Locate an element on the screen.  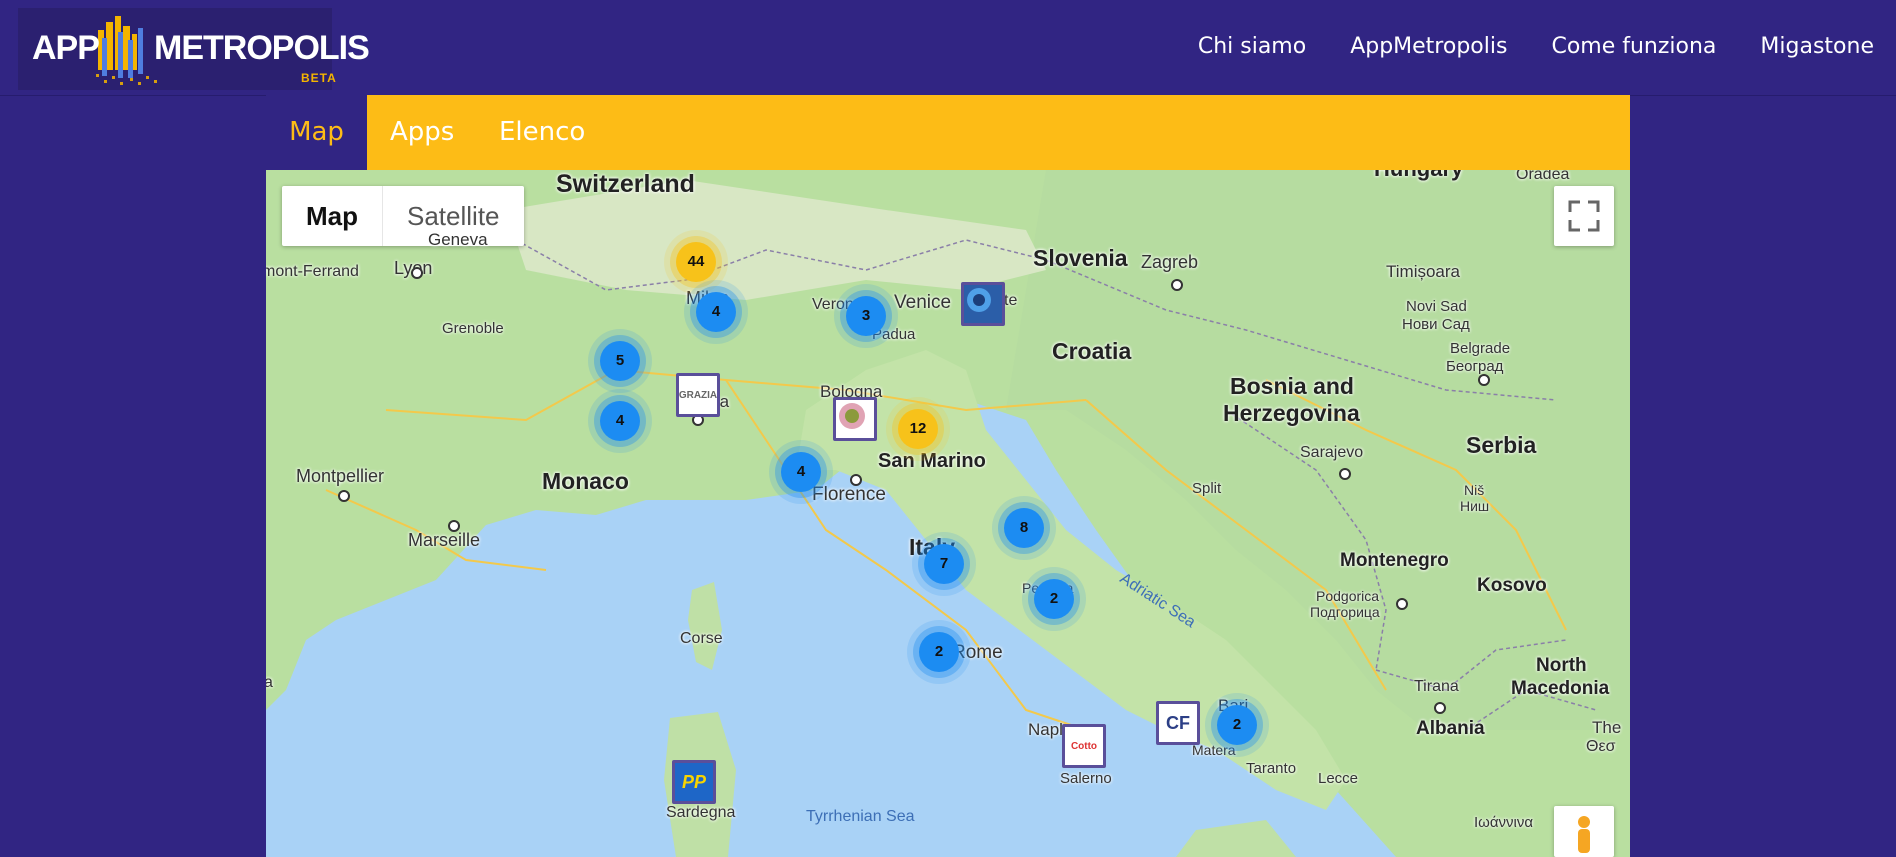
logo-text-metropolis: METROPOLIS is located at coordinates (262, 48).